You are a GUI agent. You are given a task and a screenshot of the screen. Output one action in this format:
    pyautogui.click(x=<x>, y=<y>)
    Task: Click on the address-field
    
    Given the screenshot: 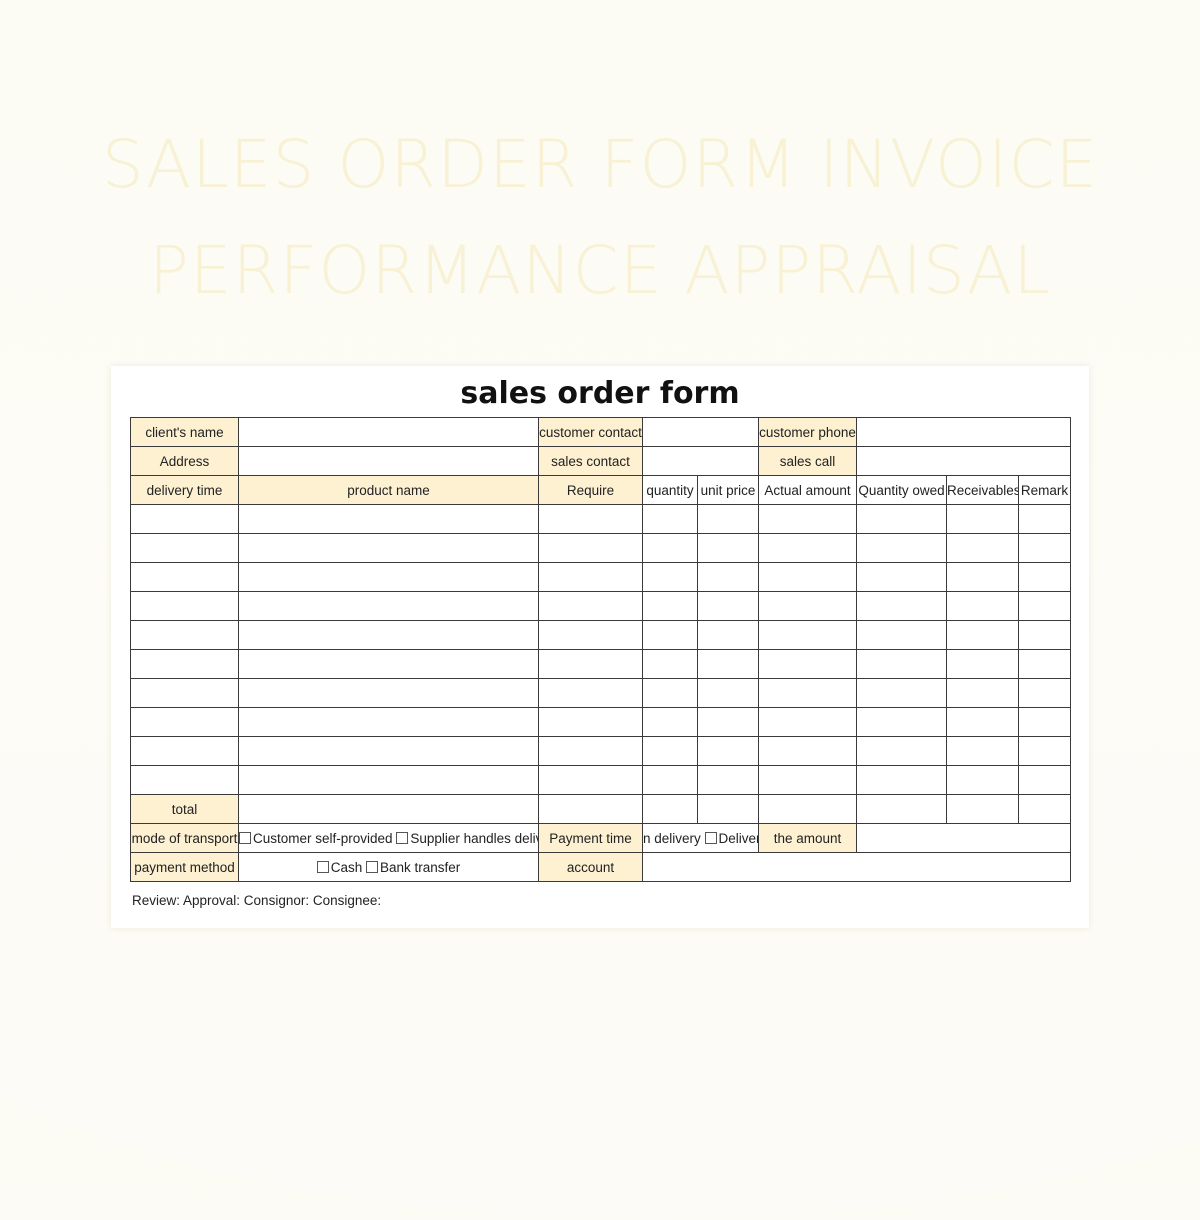 What is the action you would take?
    pyautogui.click(x=388, y=461)
    